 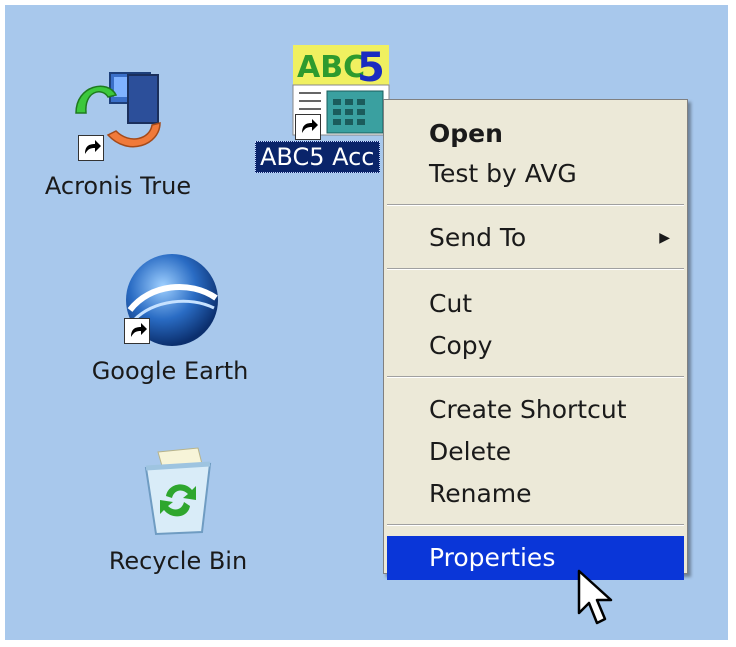 I want to click on svg-text: 5, so click(x=371, y=68).